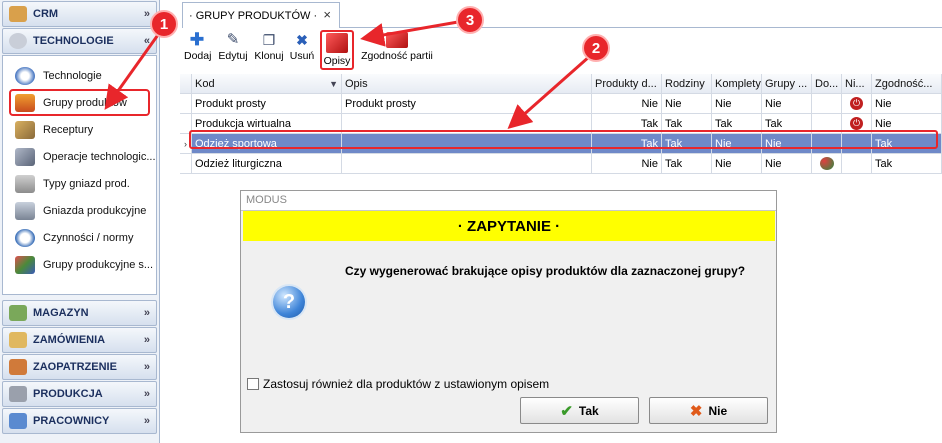 This screenshot has width=942, height=443. I want to click on wrench-icon, so click(25, 156).